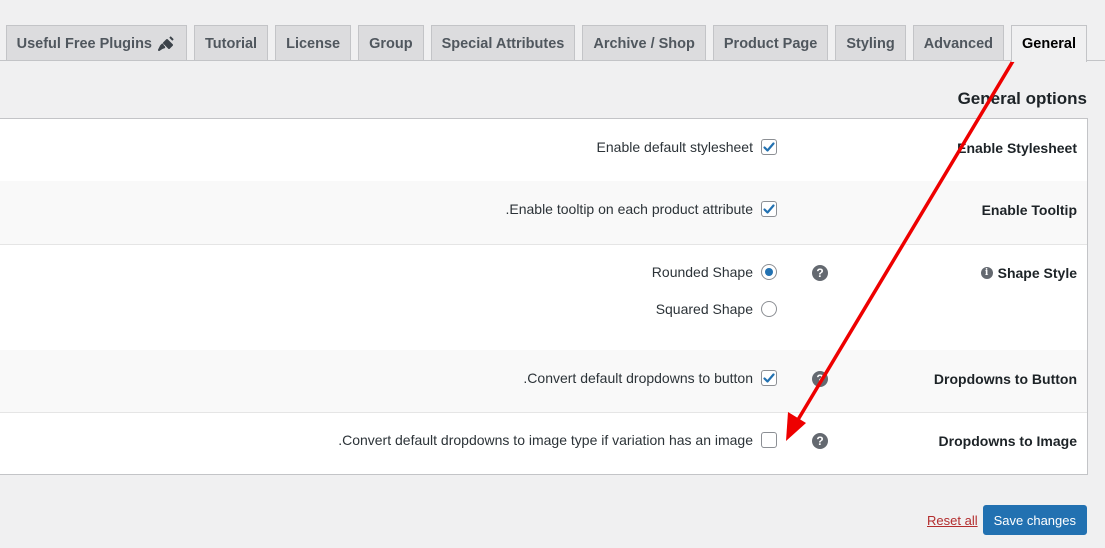  I want to click on rounded-shape-option: Rounded Shape, so click(714, 272).